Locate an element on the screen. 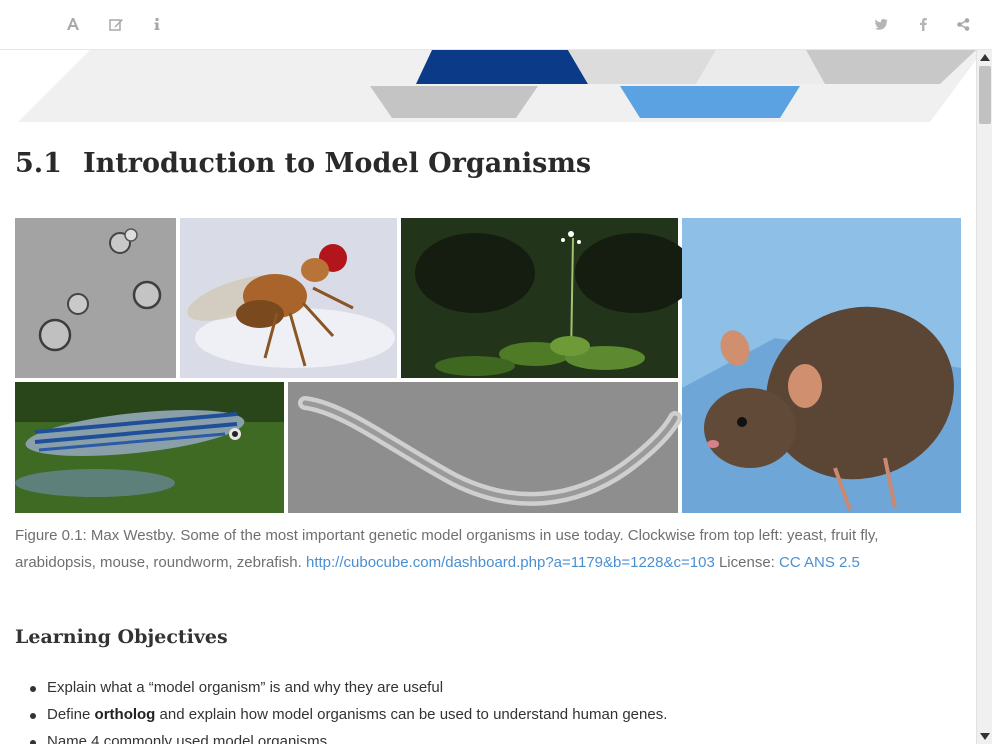 Image resolution: width=992 pixels, height=744 pixels. chapter-title-text: Introduction to Model Organisms is located at coordinates (337, 163).